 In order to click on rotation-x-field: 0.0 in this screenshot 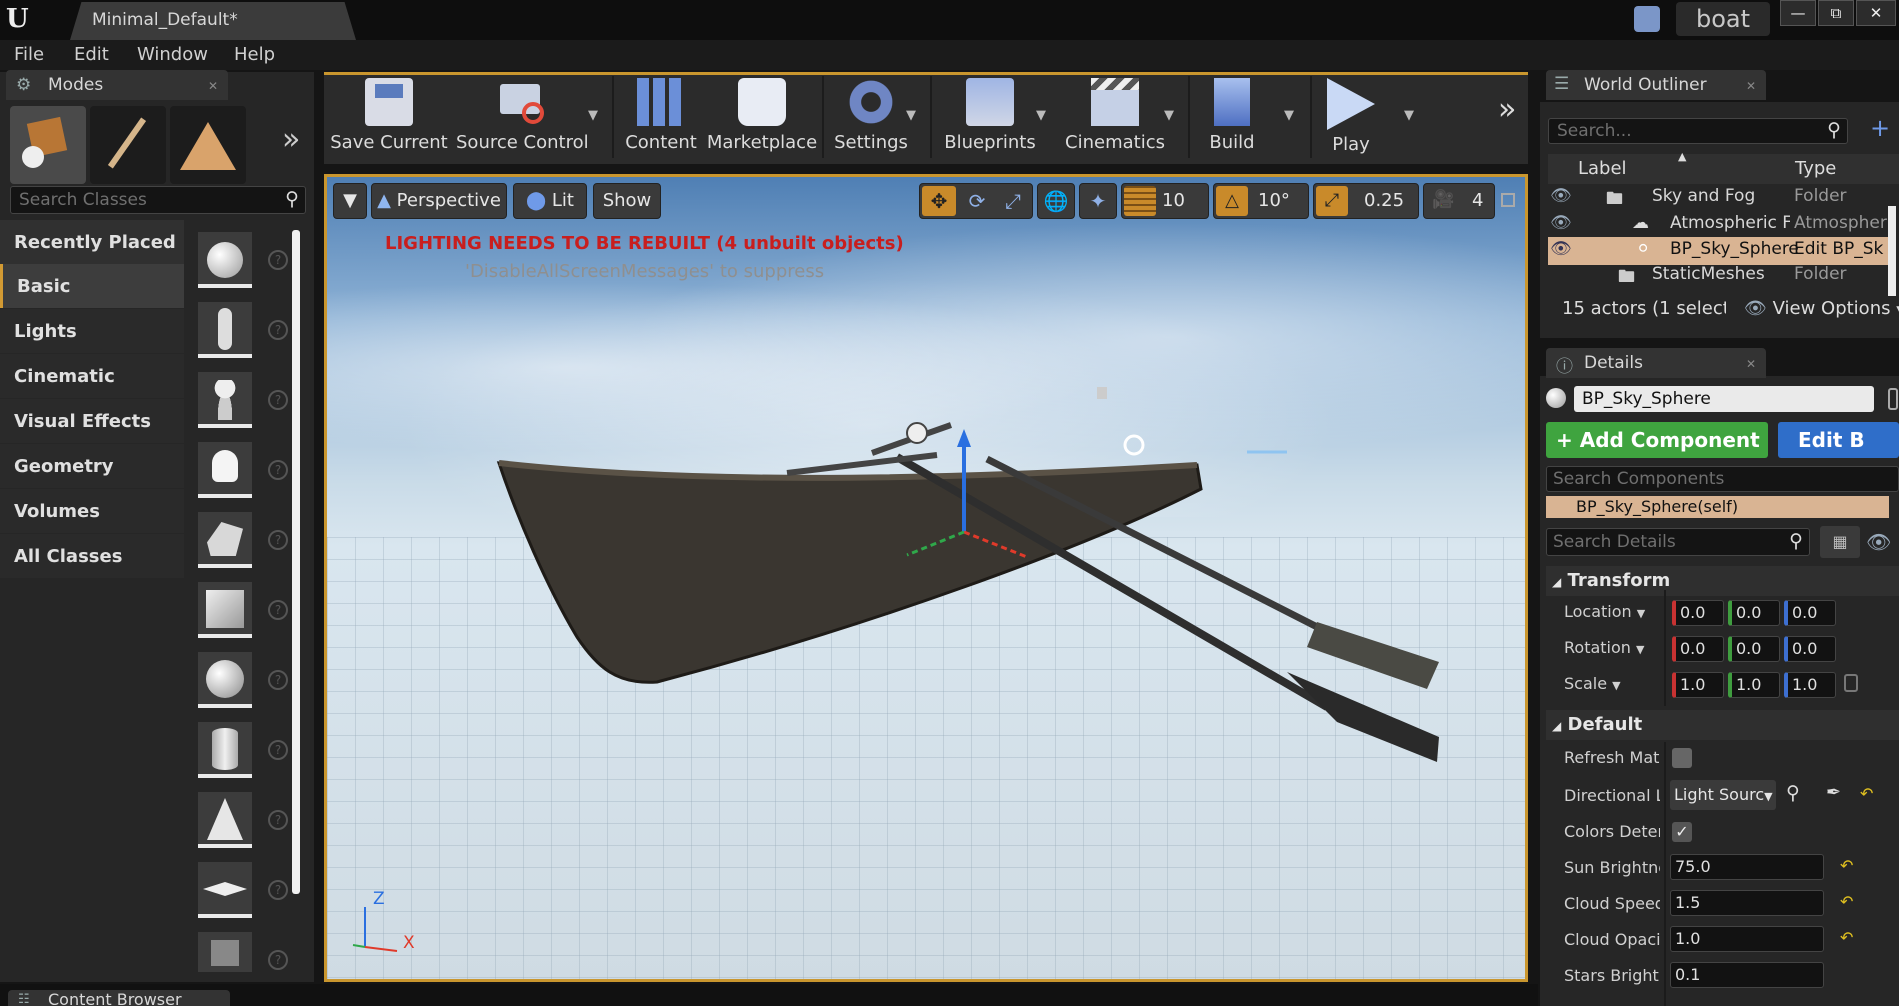, I will do `click(1698, 649)`.